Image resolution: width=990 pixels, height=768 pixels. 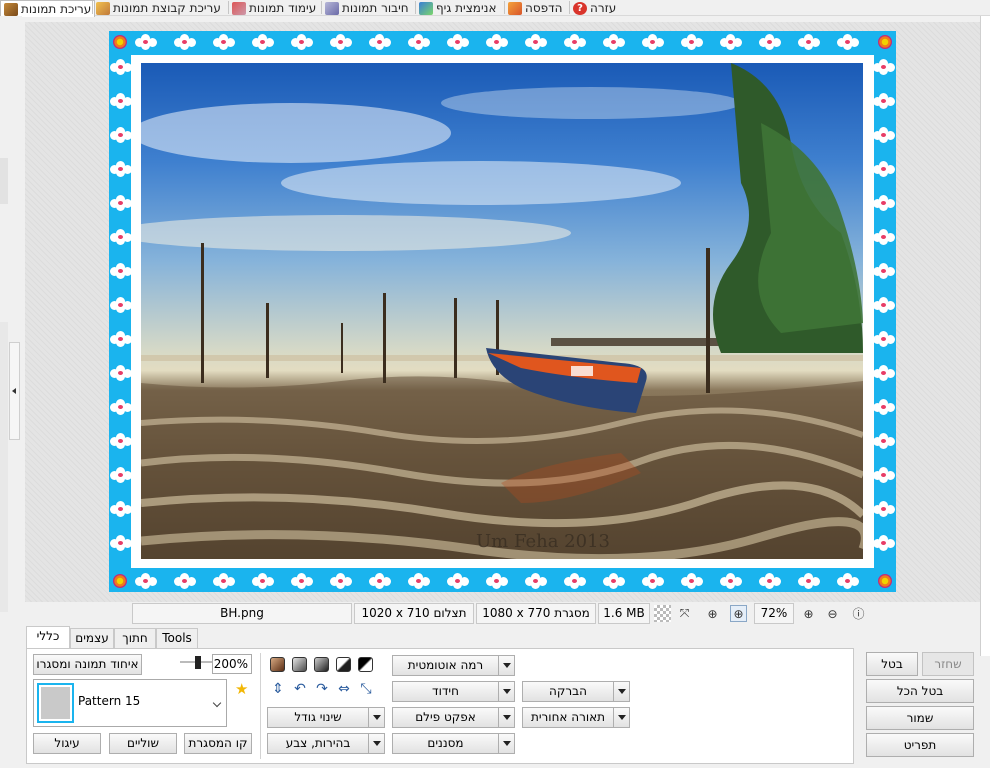 What do you see at coordinates (453, 691) in the screenshot?
I see `sharpen-dropdown: חידוד` at bounding box center [453, 691].